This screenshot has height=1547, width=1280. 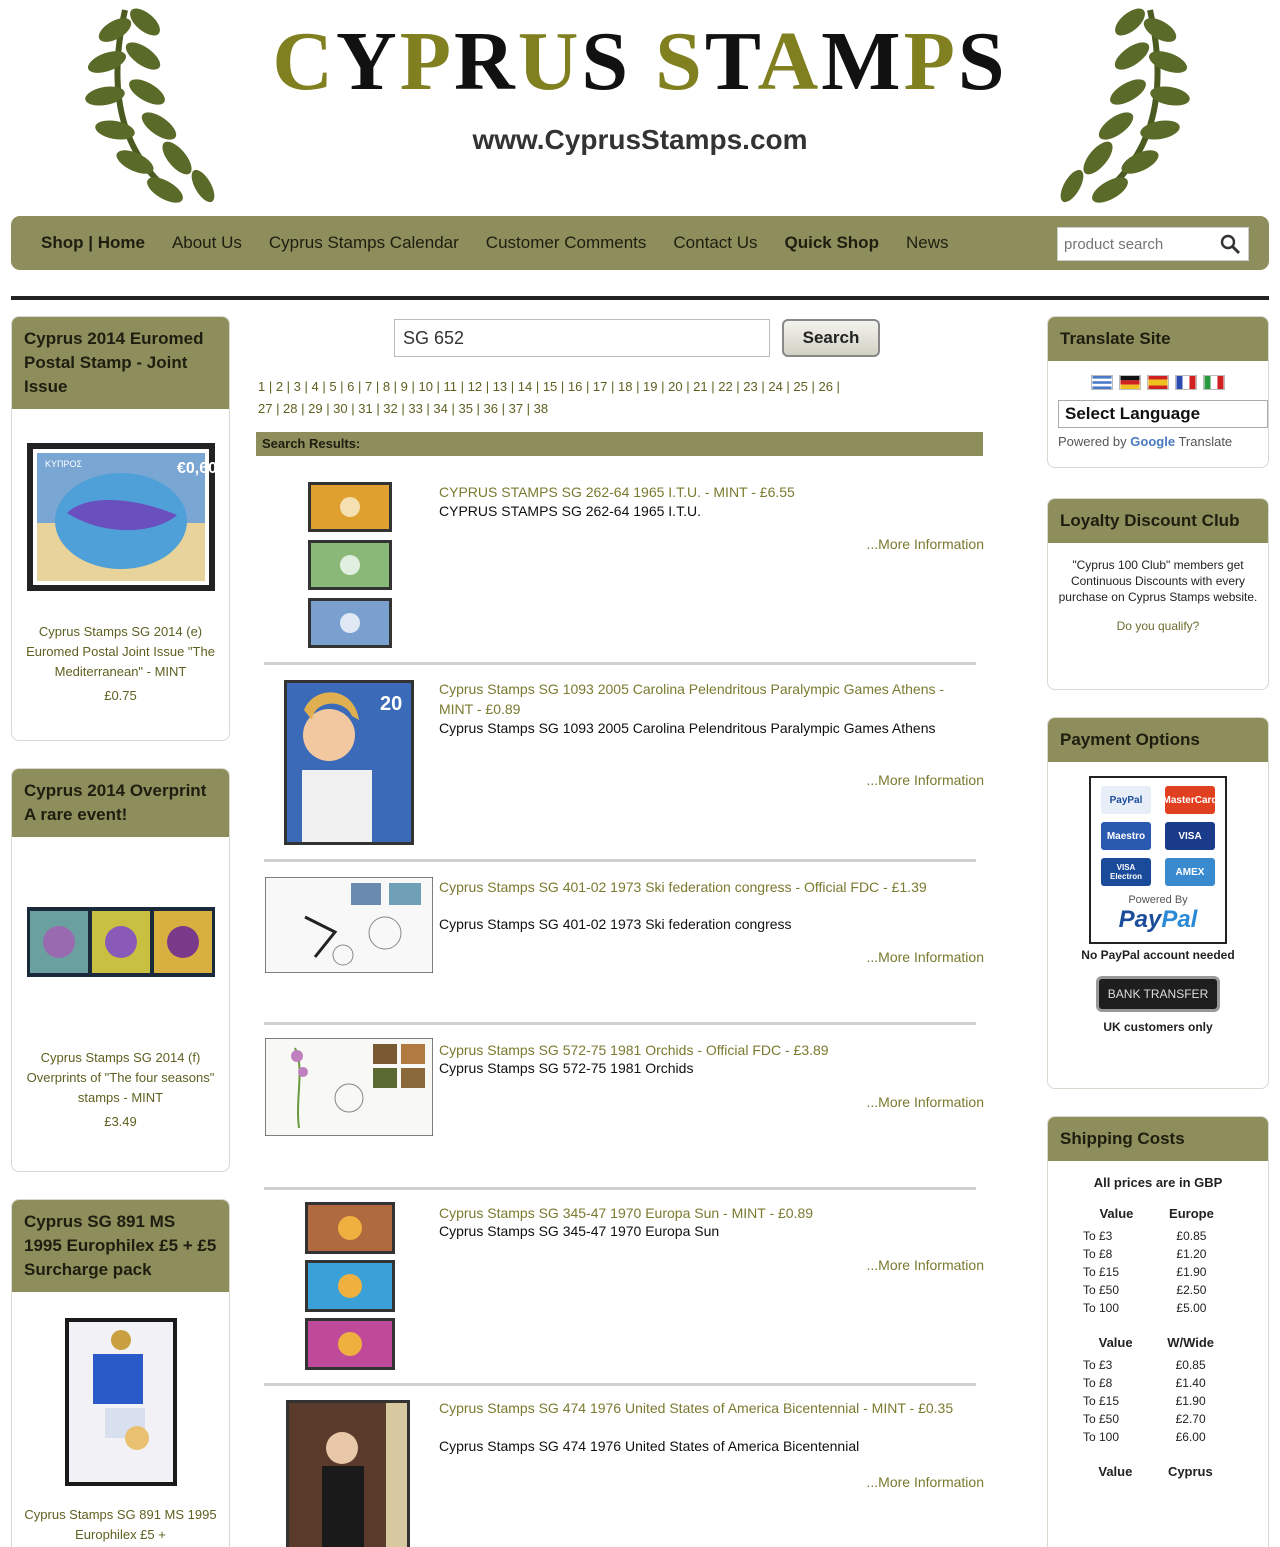 What do you see at coordinates (1155, 1471) in the screenshot?
I see `shipping-table-cyprus: Value Cyprus` at bounding box center [1155, 1471].